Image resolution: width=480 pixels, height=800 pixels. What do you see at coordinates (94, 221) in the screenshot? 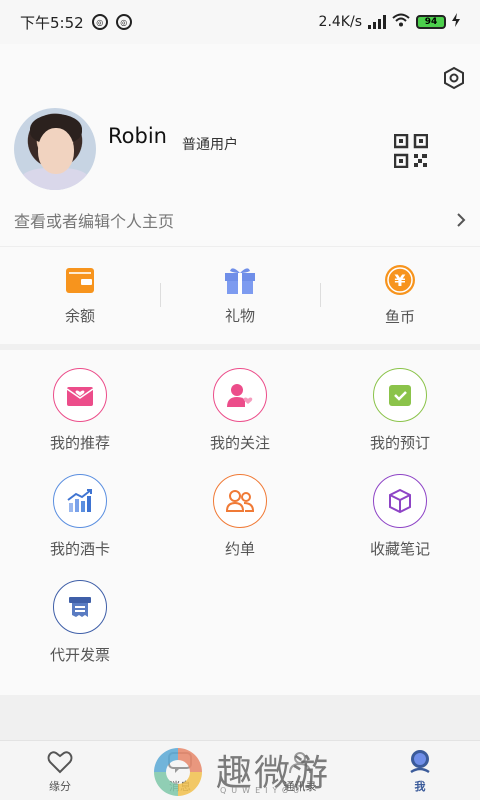
I see `edit-profile-label: 查看或者编辑个人主页` at bounding box center [94, 221].